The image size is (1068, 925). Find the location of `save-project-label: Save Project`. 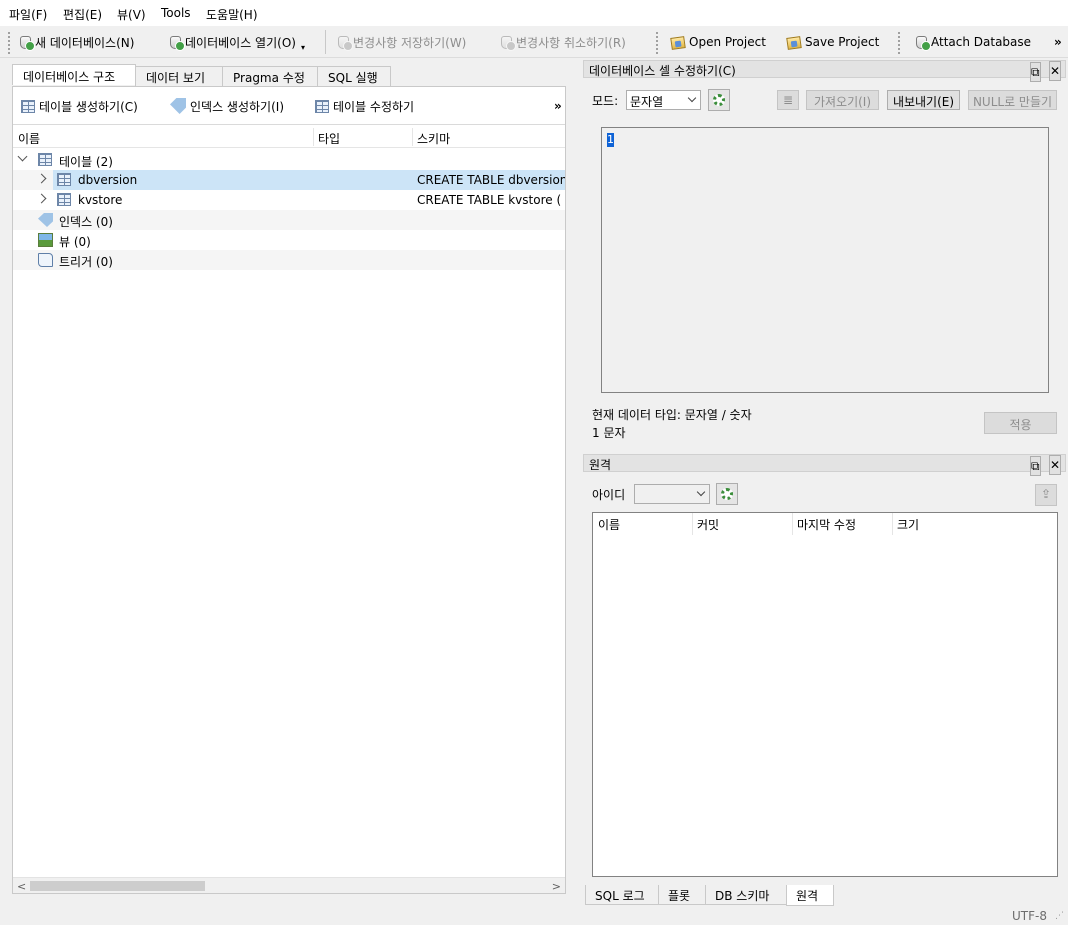

save-project-label: Save Project is located at coordinates (842, 42).